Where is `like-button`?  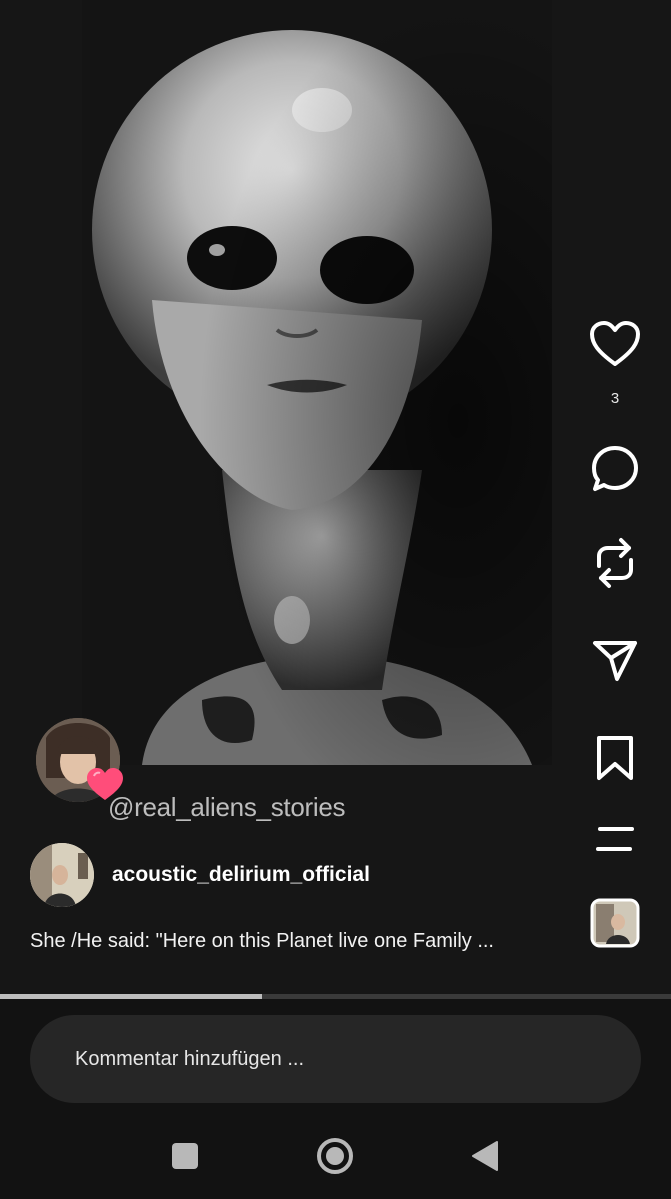
like-button is located at coordinates (615, 344).